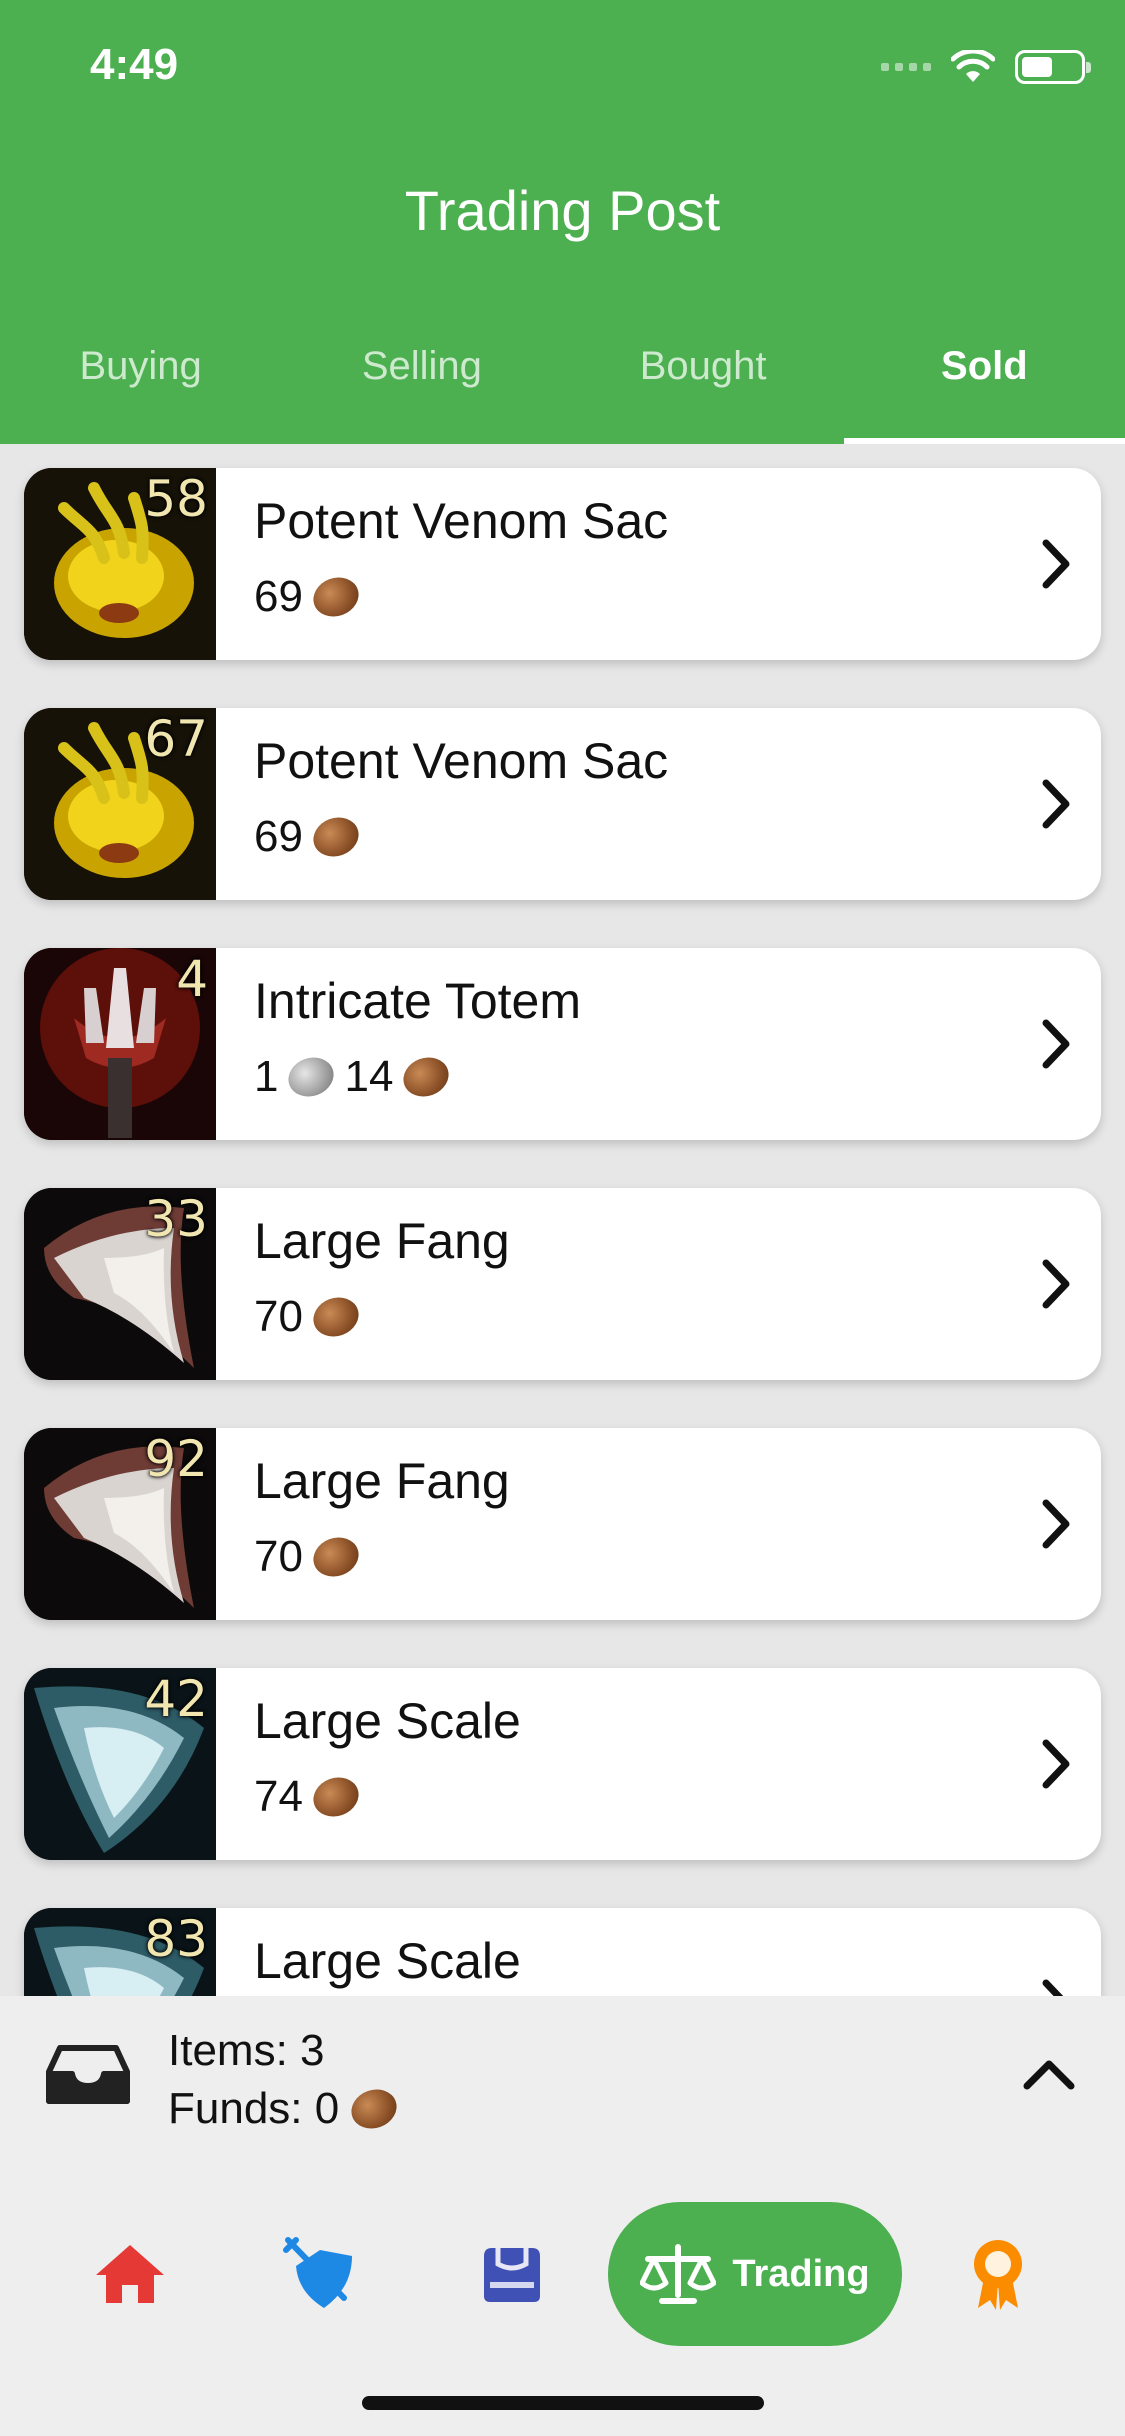 The width and height of the screenshot is (1125, 2436). What do you see at coordinates (562, 1284) in the screenshot?
I see `list-item: 33 Large Fang 70` at bounding box center [562, 1284].